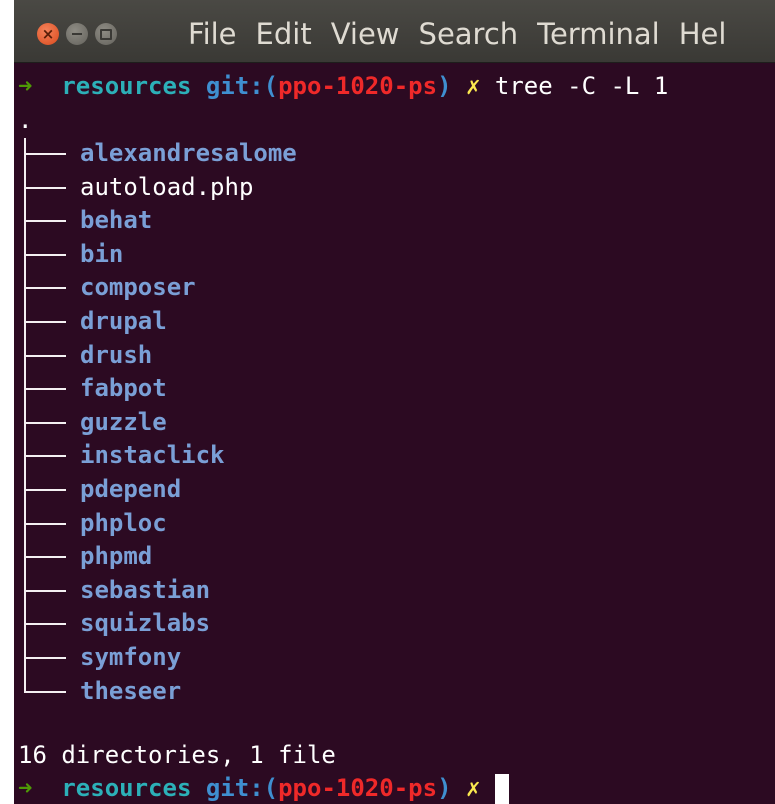 The width and height of the screenshot is (775, 804). What do you see at coordinates (188, 153) in the screenshot?
I see `tree-entry-directory: alexandresalome` at bounding box center [188, 153].